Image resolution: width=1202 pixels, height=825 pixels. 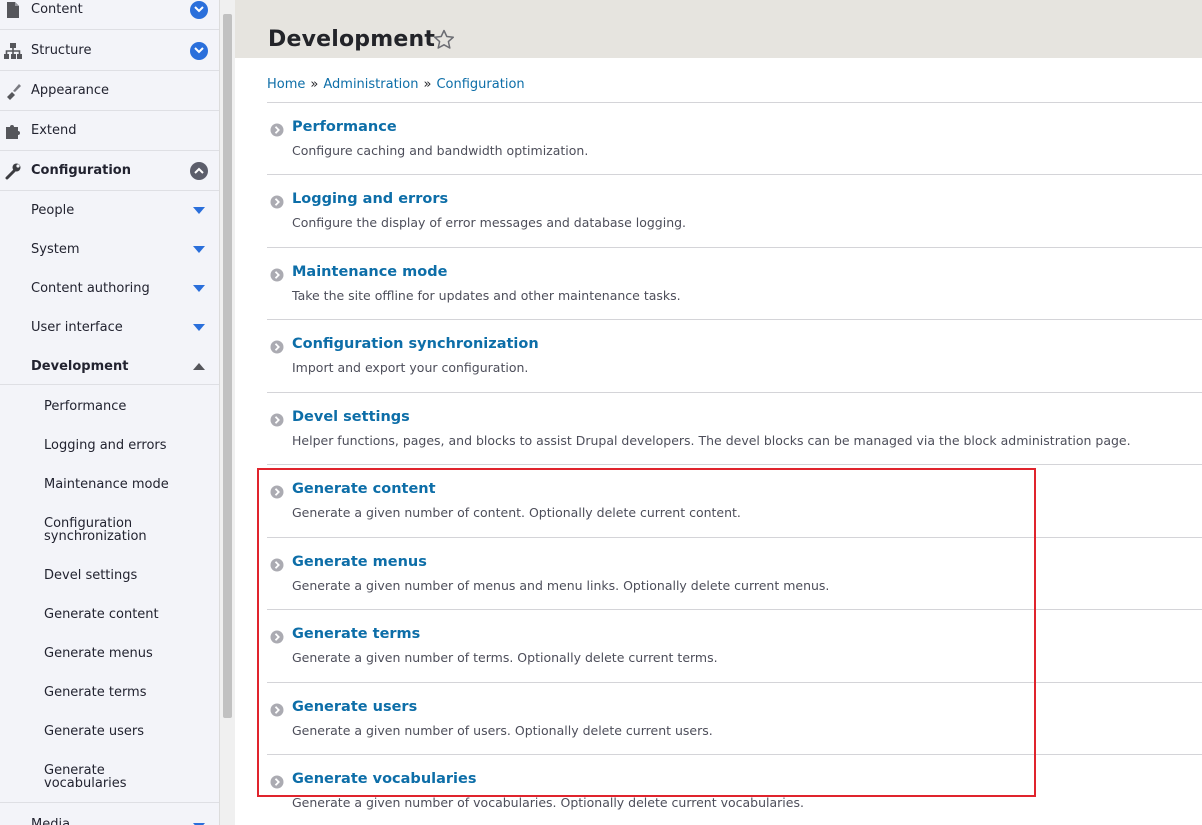 What do you see at coordinates (480, 84) in the screenshot?
I see `breadcrumb-configuration: Configuration` at bounding box center [480, 84].